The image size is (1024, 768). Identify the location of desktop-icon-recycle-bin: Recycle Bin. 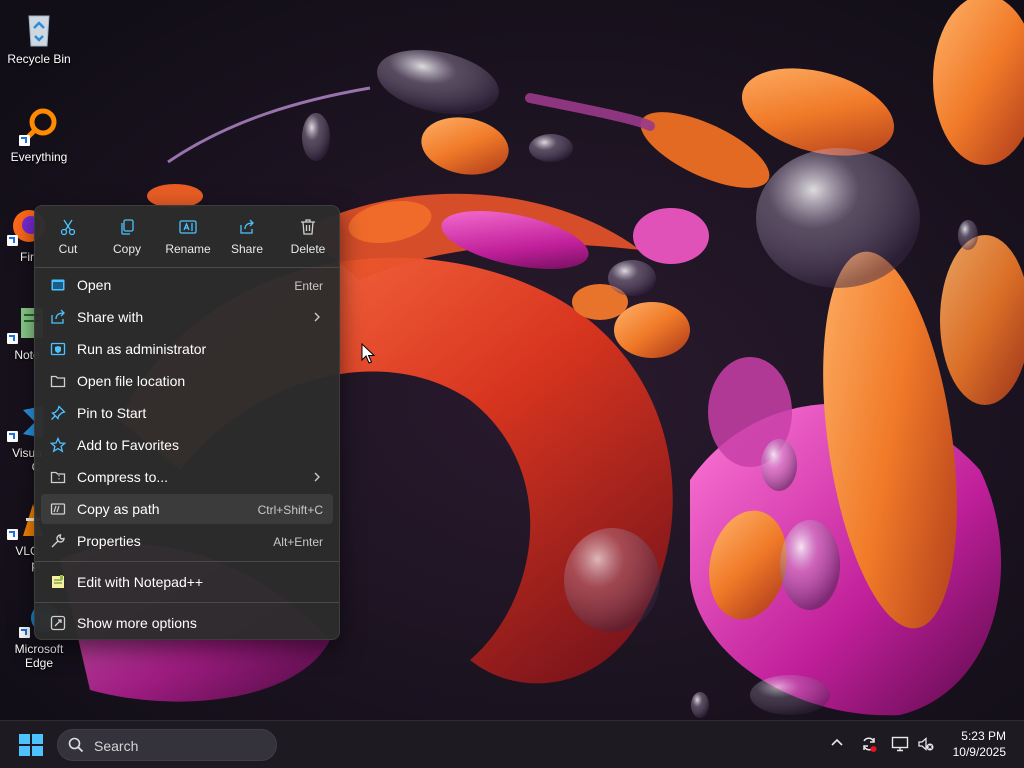
(39, 37).